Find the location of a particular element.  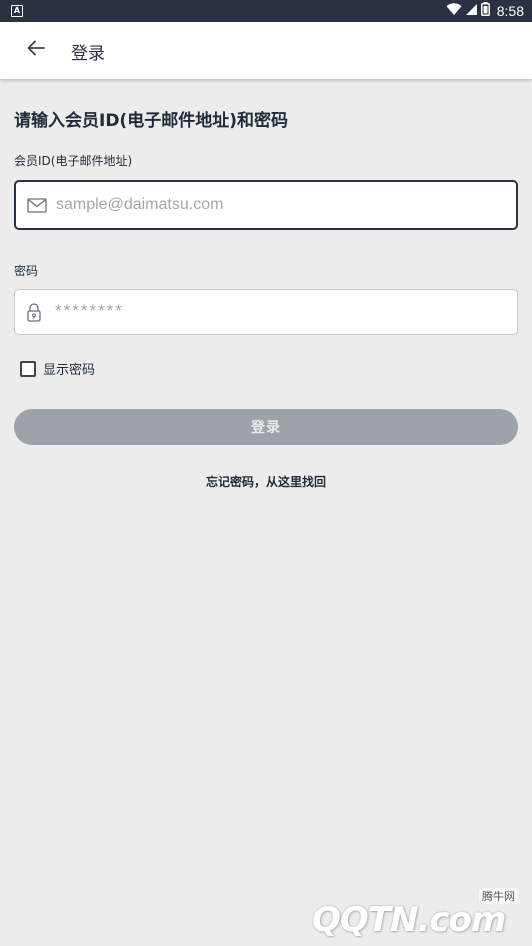

show-password-label: 显示密码 is located at coordinates (69, 370).